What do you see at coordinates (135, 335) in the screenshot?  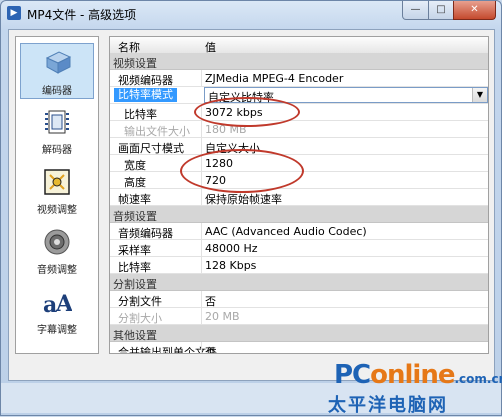 I see `category-label: 其他设置` at bounding box center [135, 335].